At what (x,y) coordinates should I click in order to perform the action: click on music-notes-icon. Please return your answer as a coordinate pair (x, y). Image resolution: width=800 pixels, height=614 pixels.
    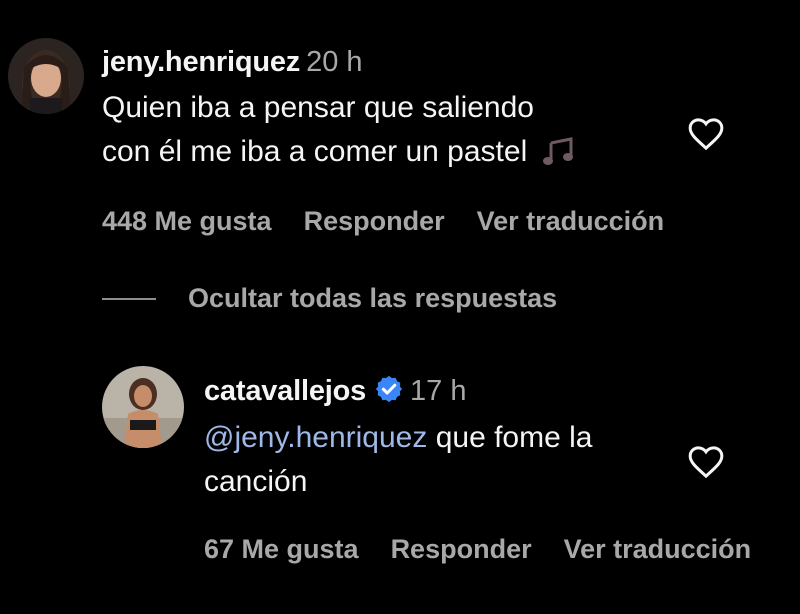
    Looking at the image, I should click on (559, 152).